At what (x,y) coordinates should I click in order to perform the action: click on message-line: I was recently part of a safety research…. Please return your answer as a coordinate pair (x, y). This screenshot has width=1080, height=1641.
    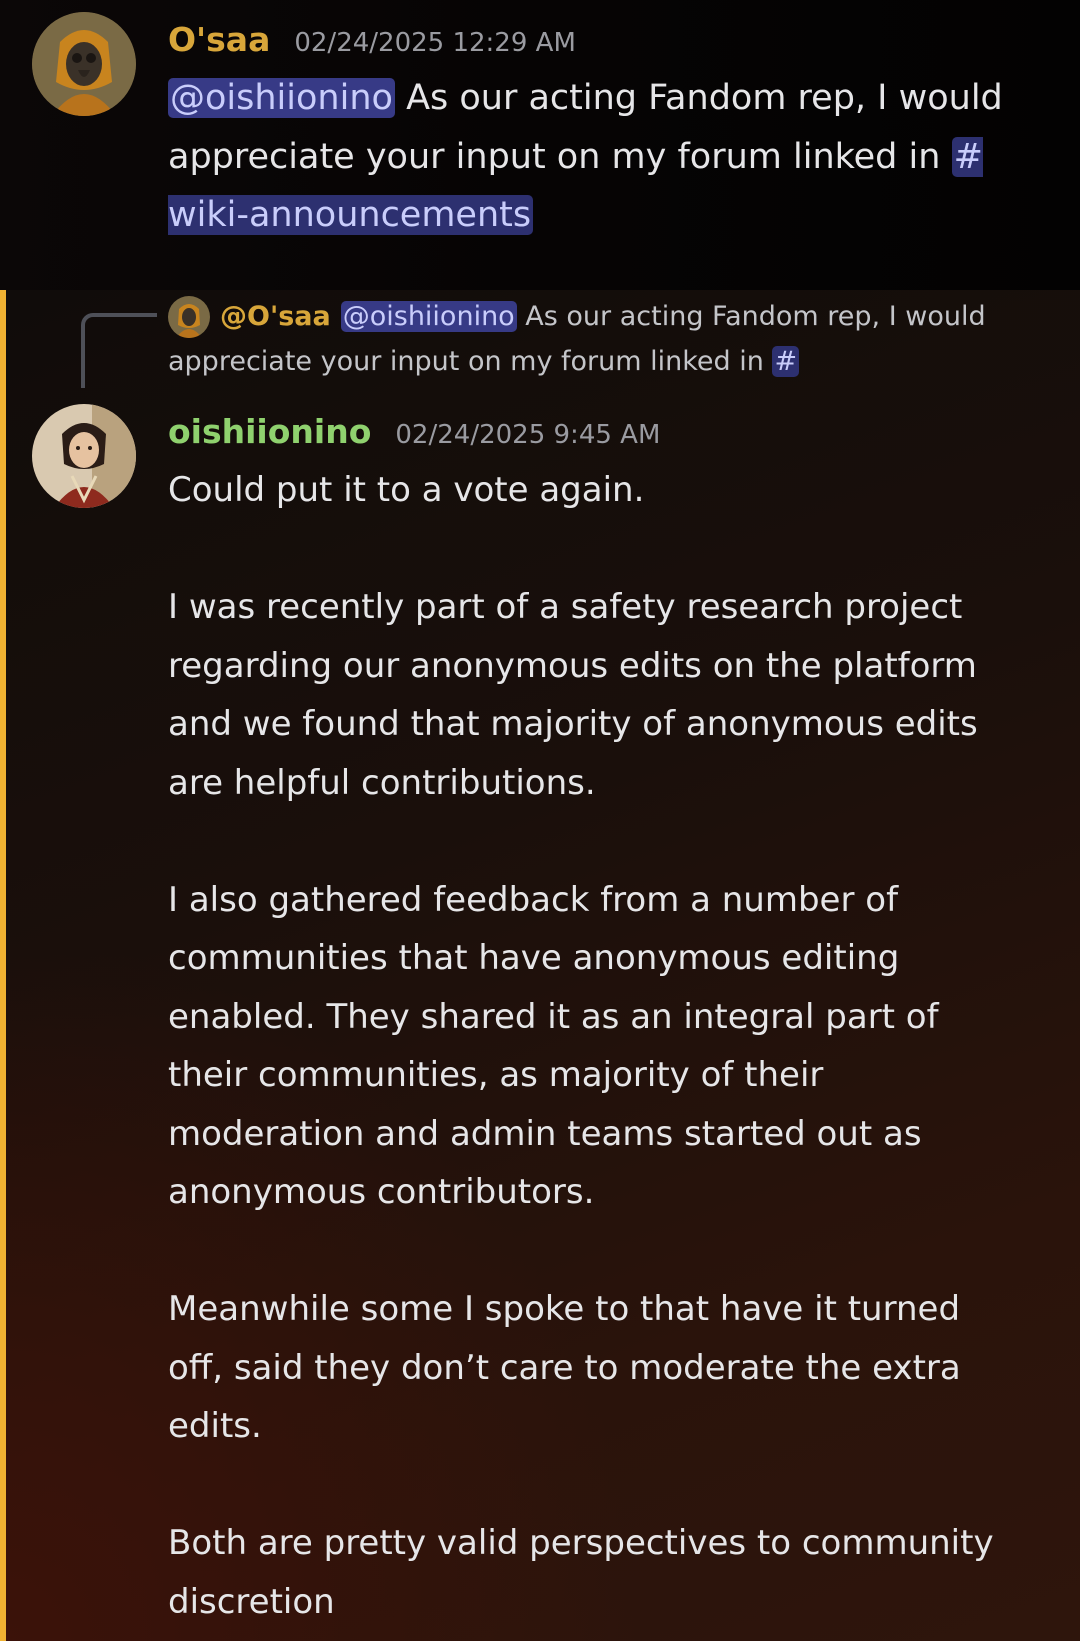
    Looking at the image, I should click on (565, 607).